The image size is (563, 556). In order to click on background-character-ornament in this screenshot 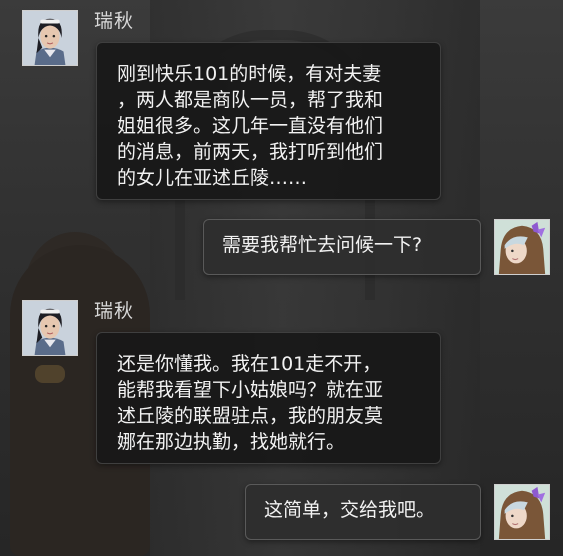, I will do `click(50, 374)`.